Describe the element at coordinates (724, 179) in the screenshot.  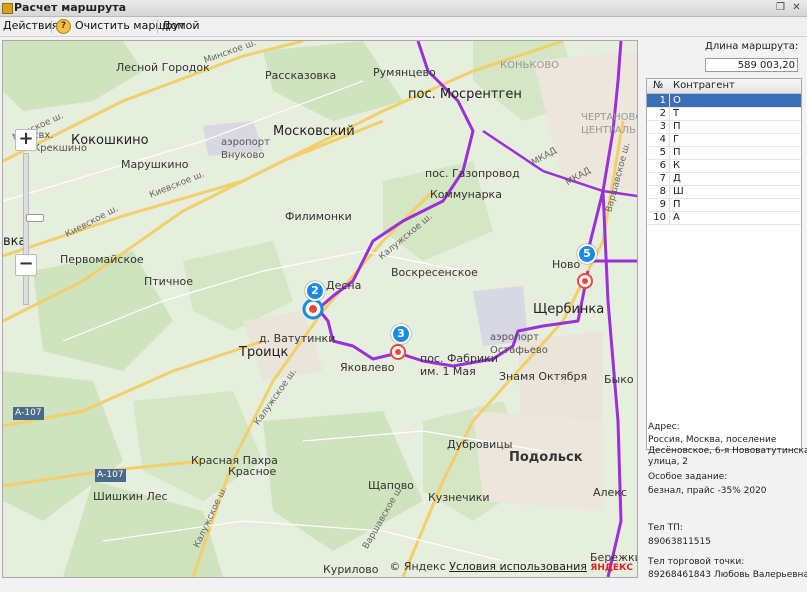
I see `table-row: 7Д` at that location.